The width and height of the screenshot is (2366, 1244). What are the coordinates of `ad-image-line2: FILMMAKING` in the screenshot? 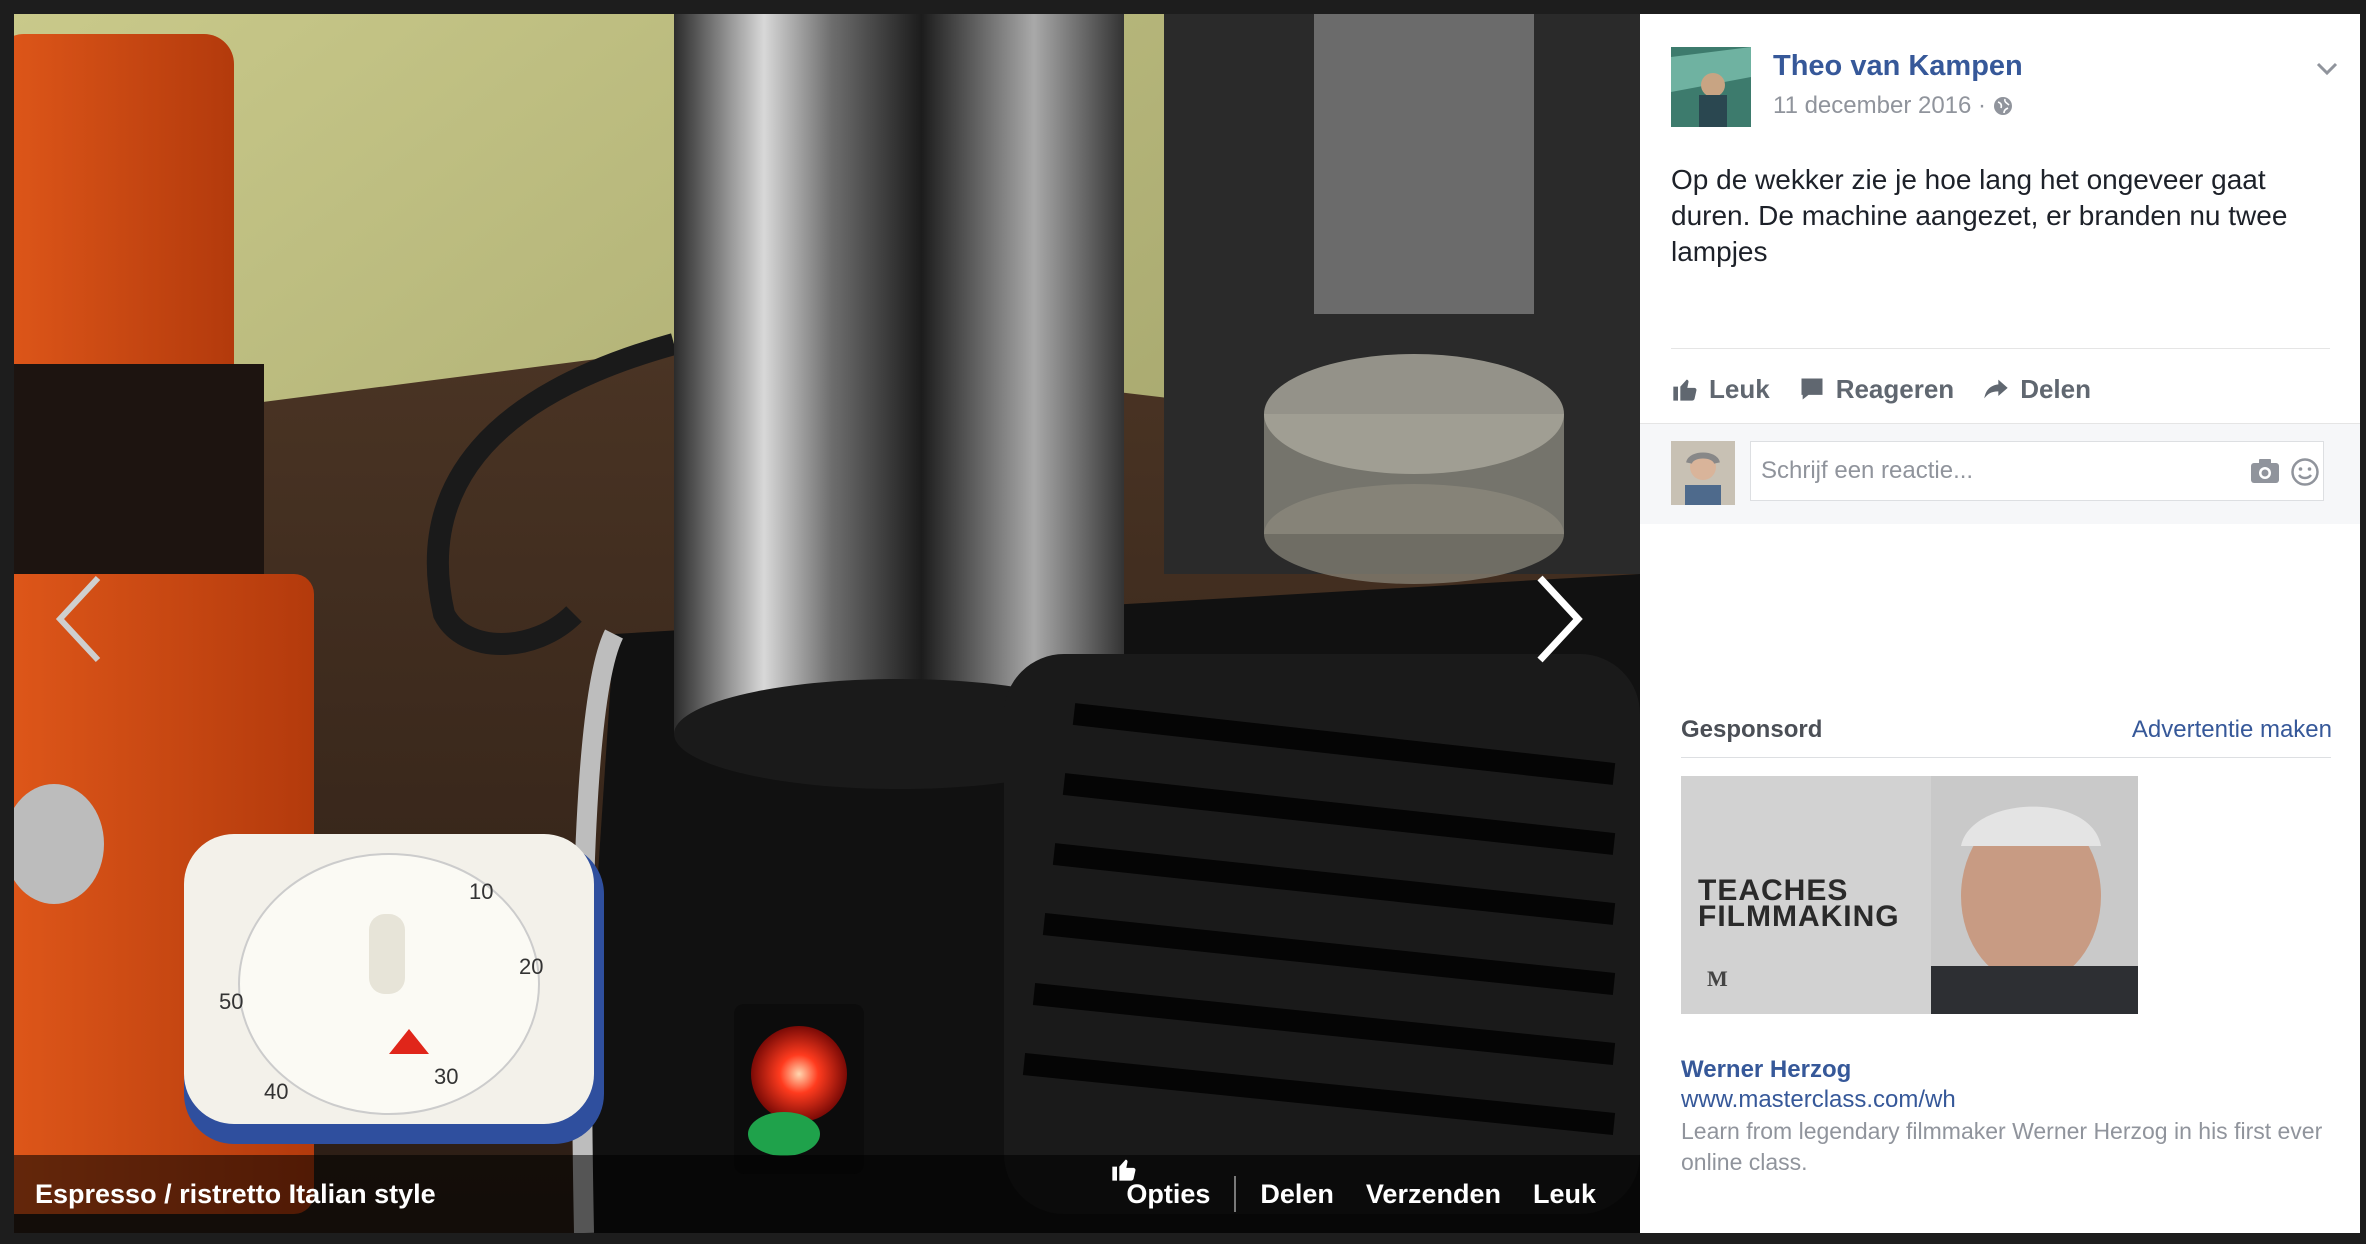 It's located at (1799, 916).